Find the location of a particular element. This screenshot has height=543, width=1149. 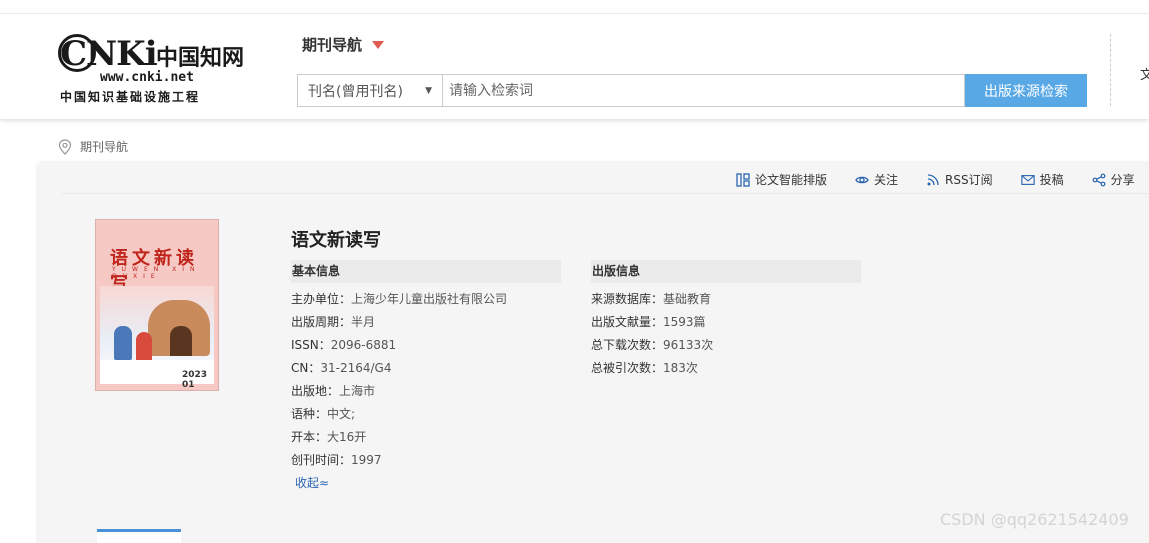

info-value: 基础教育 is located at coordinates (687, 299).